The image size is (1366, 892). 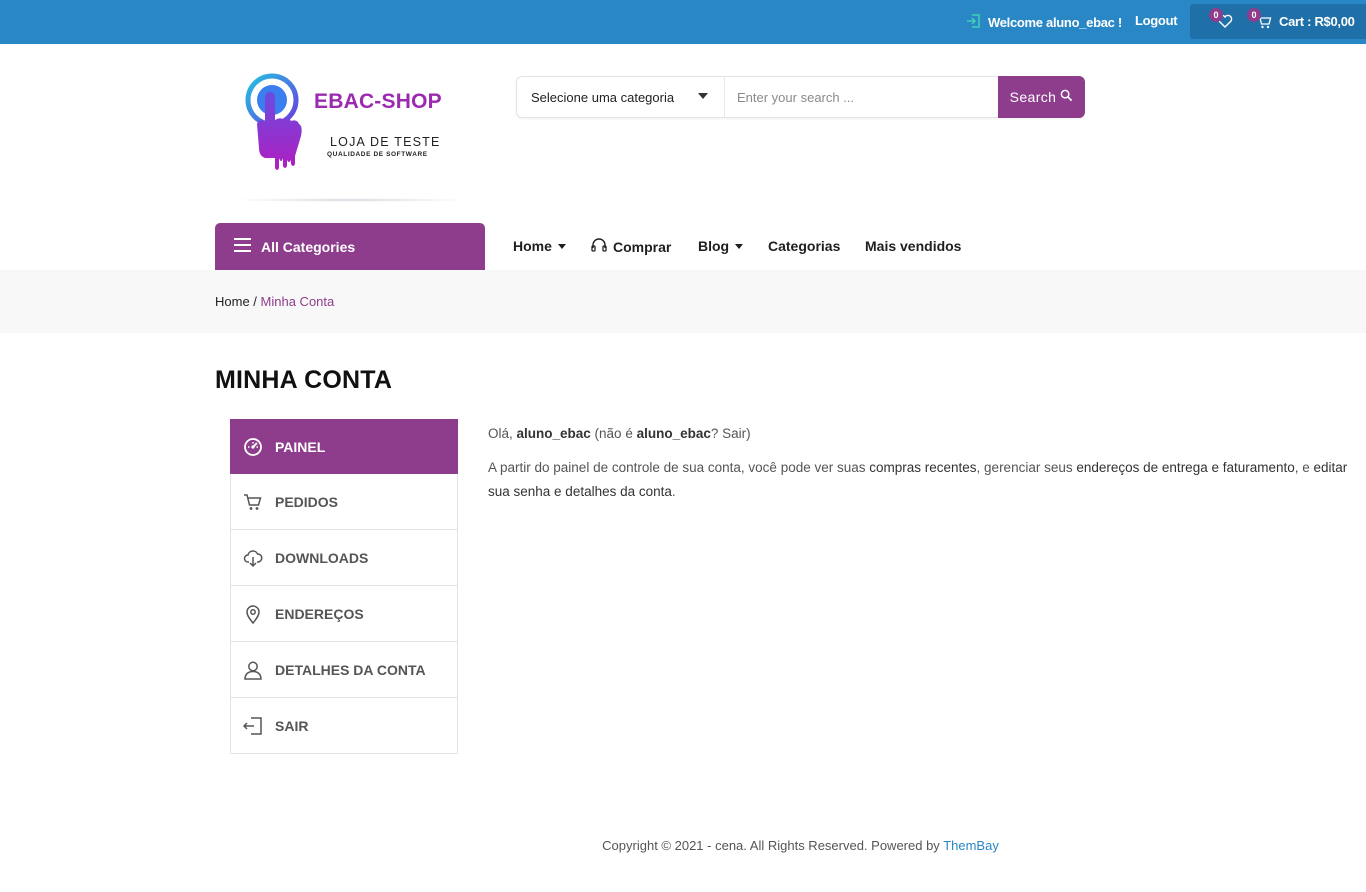 What do you see at coordinates (1317, 21) in the screenshot?
I see `cart-total: Cart : R$0,00` at bounding box center [1317, 21].